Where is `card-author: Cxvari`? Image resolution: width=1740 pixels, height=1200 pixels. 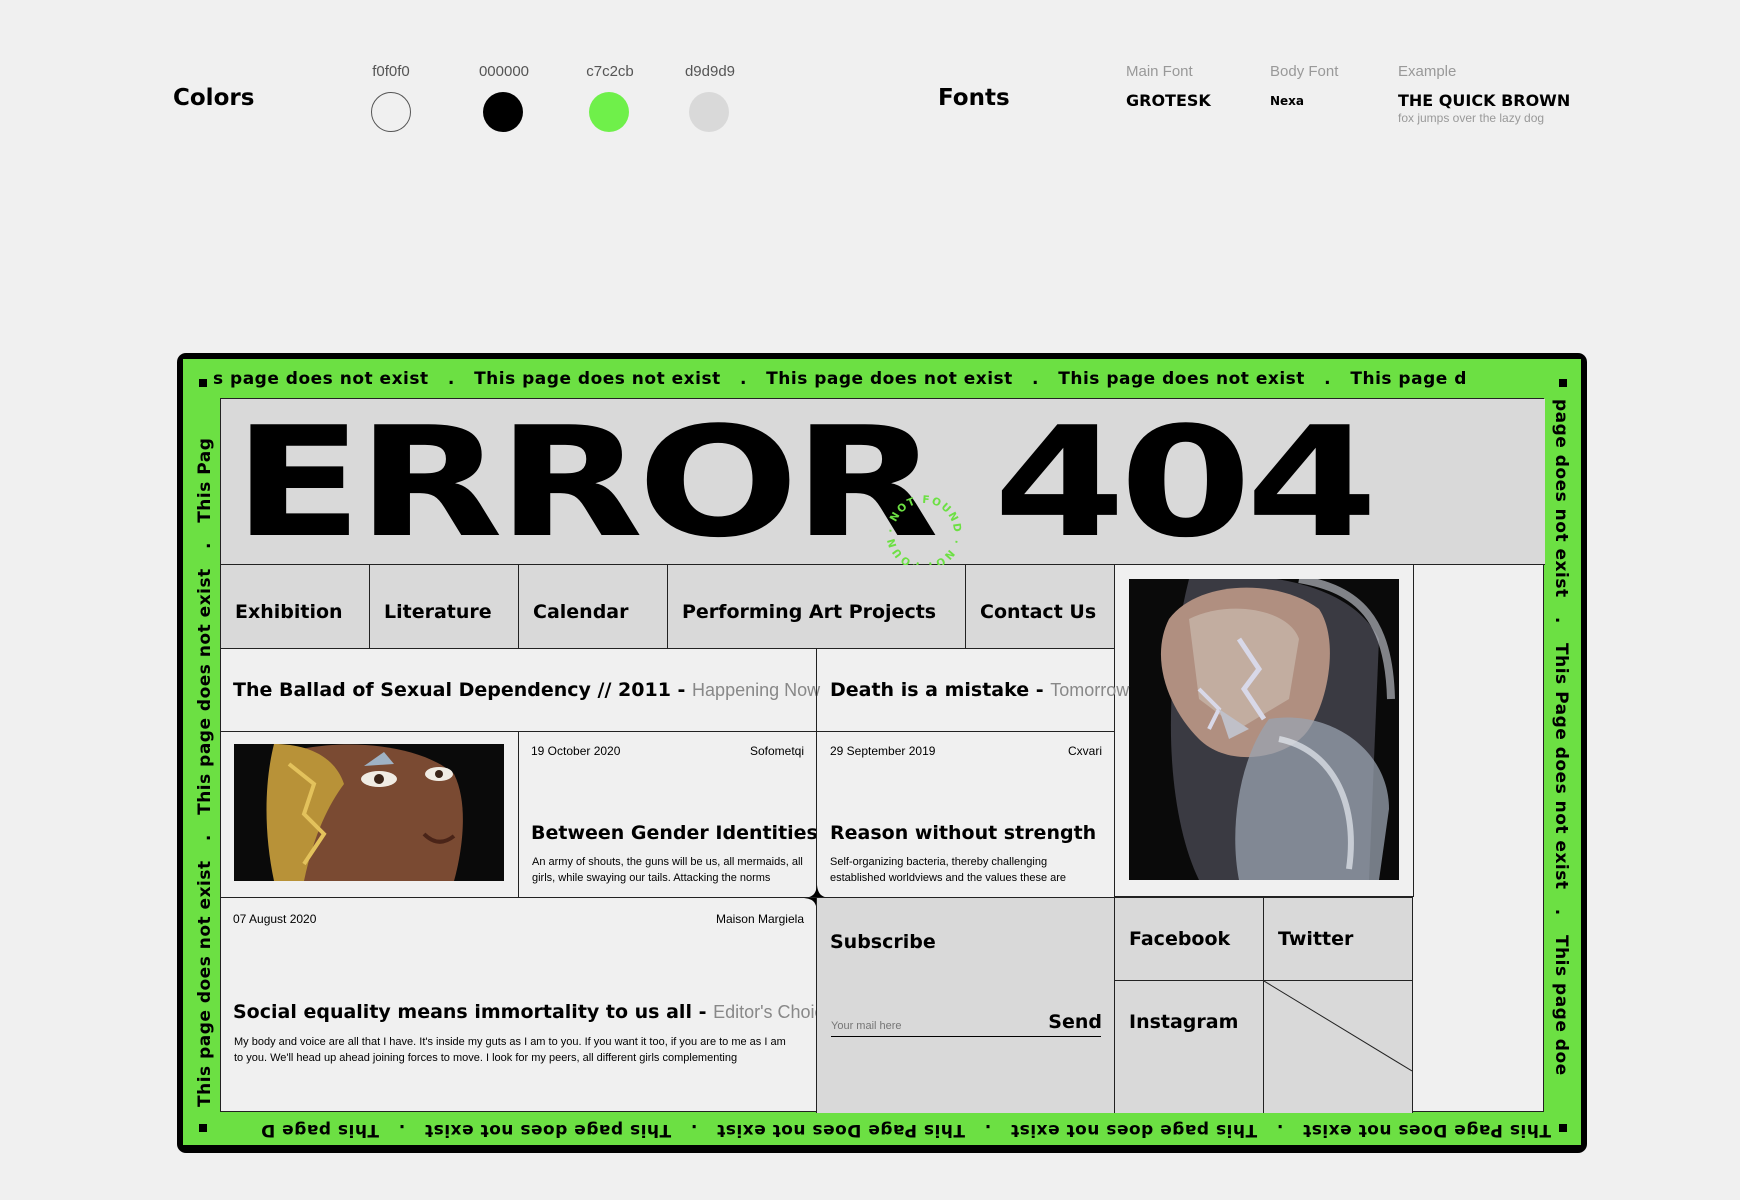 card-author: Cxvari is located at coordinates (1084, 751).